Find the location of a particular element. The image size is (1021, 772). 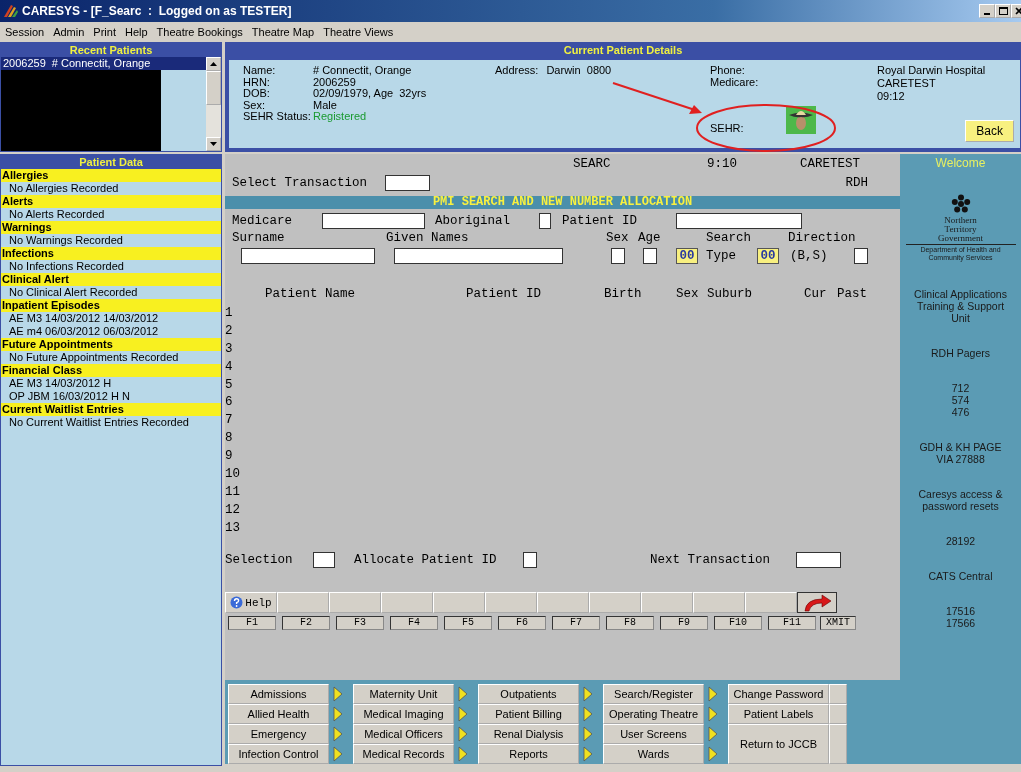

type-code-field: 00 is located at coordinates (768, 256).